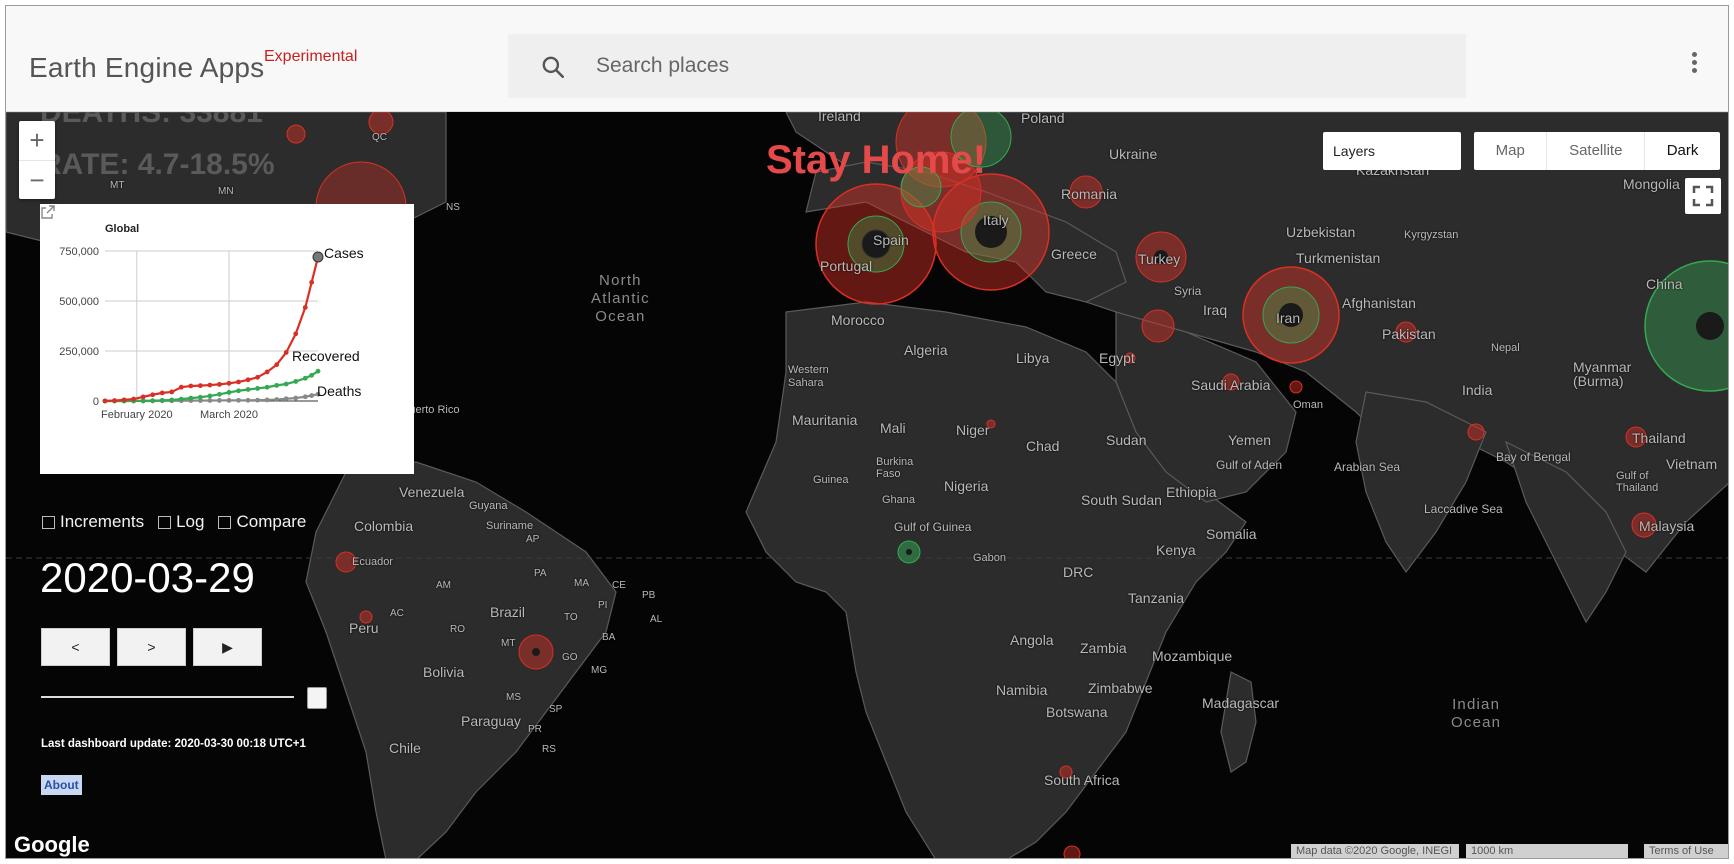 The width and height of the screenshot is (1734, 864). I want to click on map-type-control: Map Satellite Dark, so click(1597, 151).